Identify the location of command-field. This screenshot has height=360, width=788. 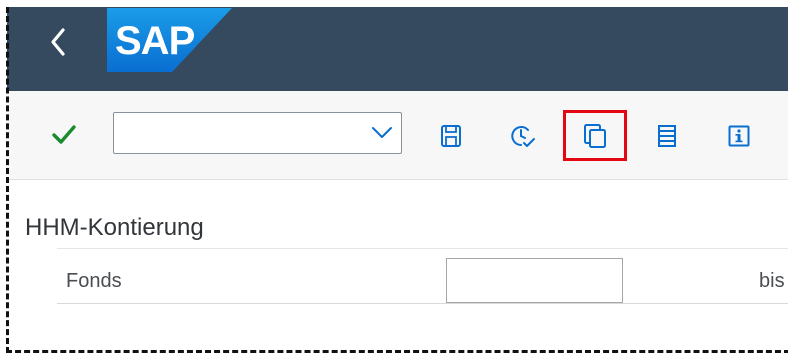
(257, 133).